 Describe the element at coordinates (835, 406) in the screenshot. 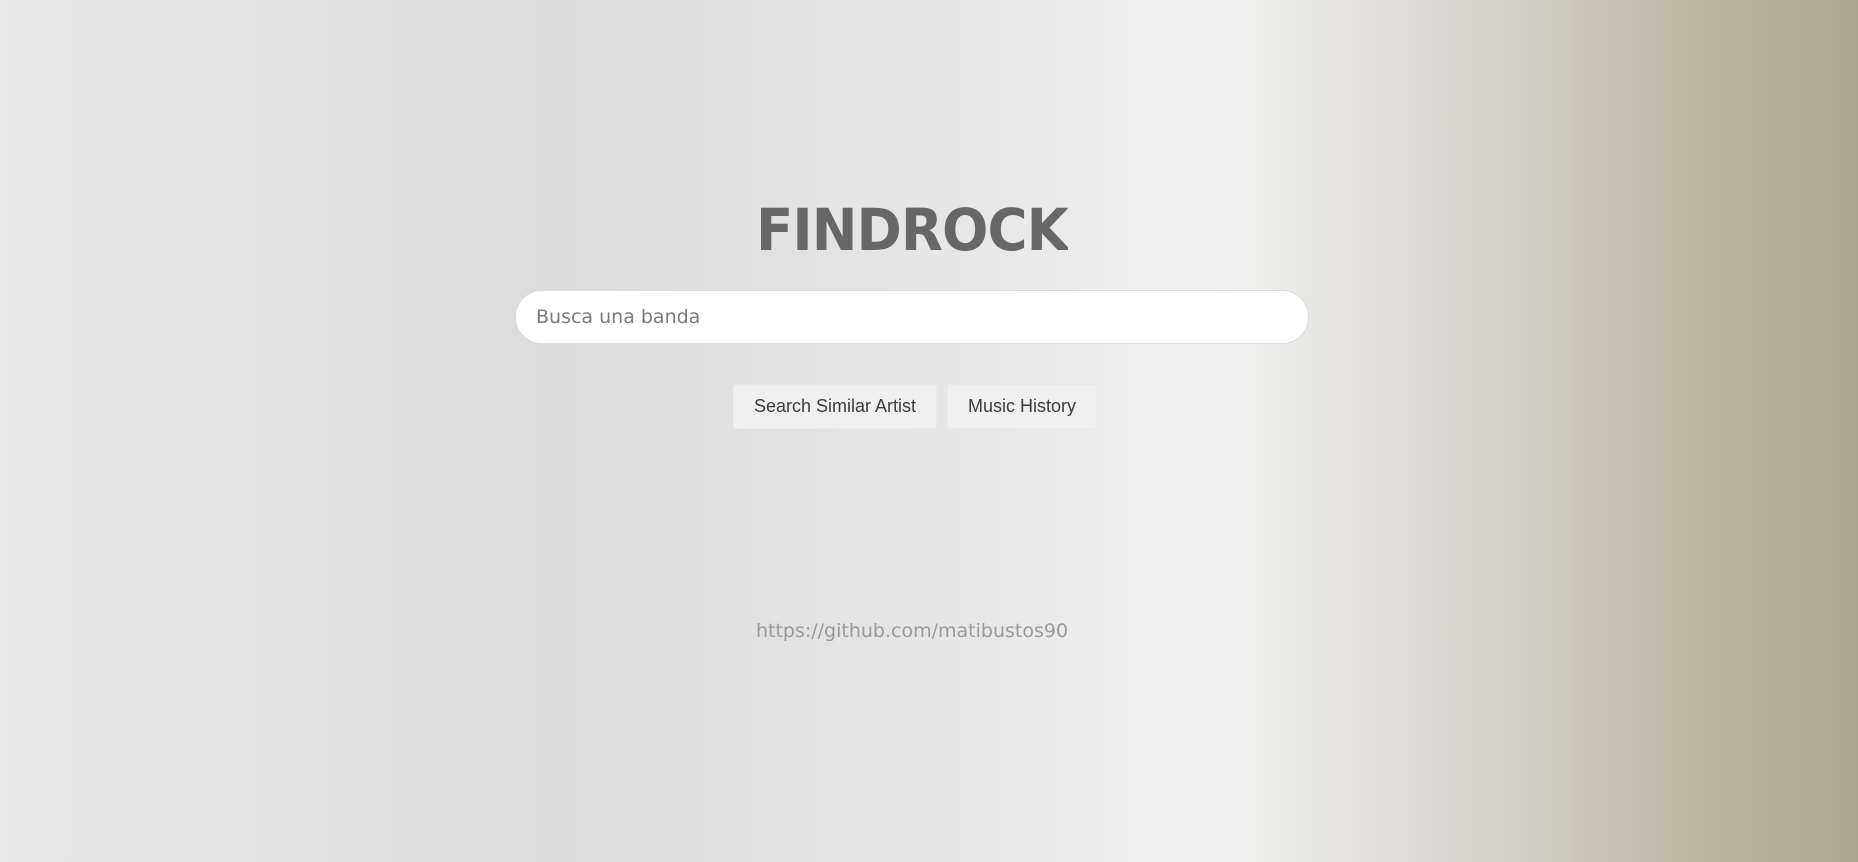

I see `search-similar-artist-button: Search Similar Artist` at that location.